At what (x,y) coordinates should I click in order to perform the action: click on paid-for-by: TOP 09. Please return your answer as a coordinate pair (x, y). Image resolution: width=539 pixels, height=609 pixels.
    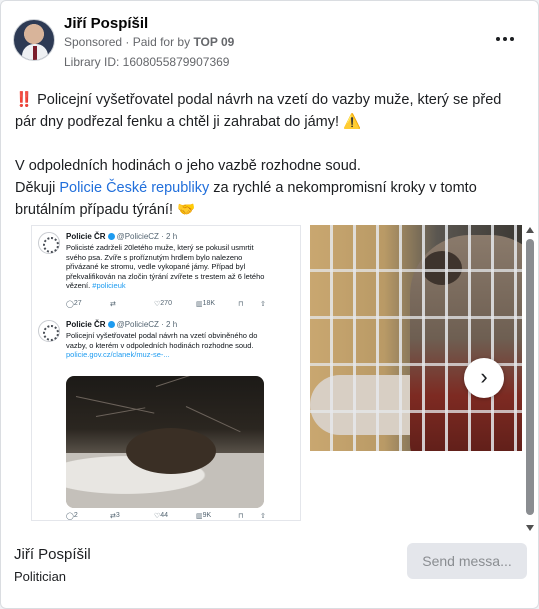
    Looking at the image, I should click on (214, 42).